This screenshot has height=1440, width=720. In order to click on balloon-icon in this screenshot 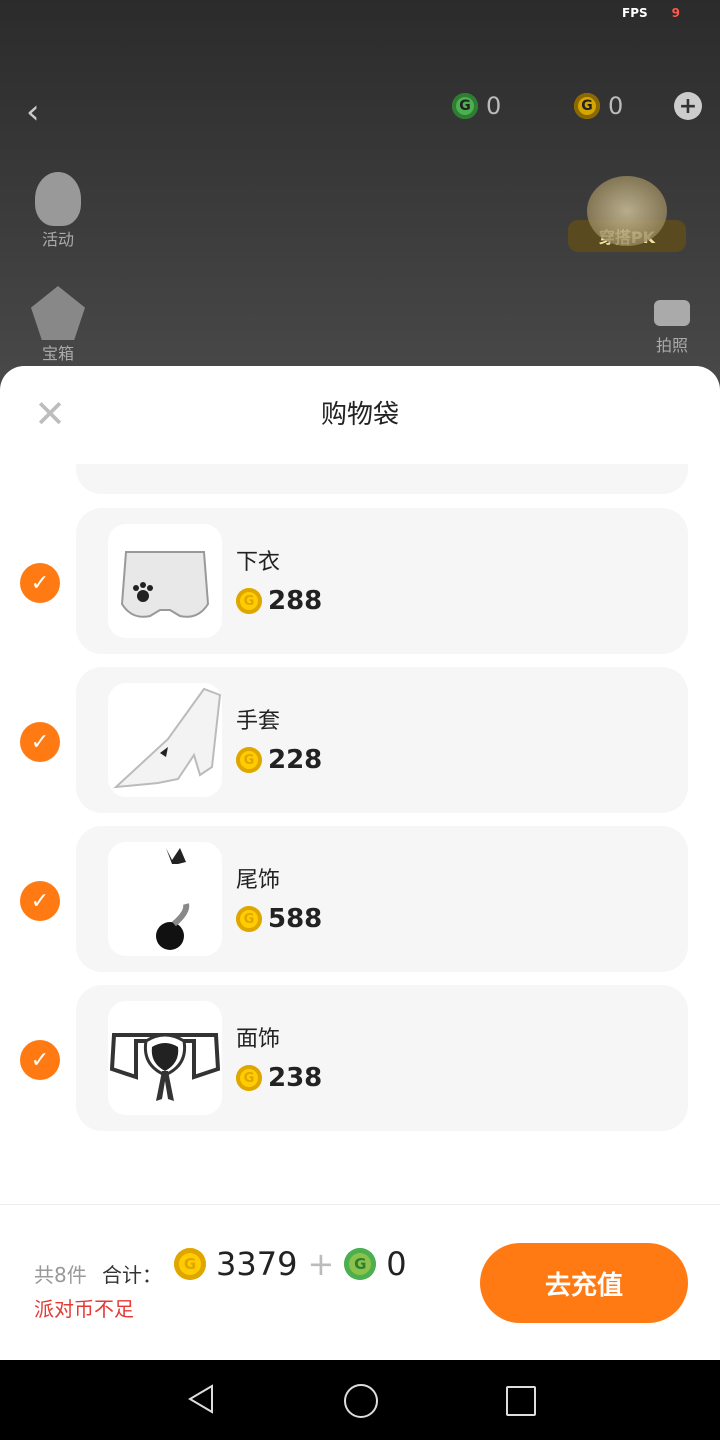, I will do `click(58, 199)`.